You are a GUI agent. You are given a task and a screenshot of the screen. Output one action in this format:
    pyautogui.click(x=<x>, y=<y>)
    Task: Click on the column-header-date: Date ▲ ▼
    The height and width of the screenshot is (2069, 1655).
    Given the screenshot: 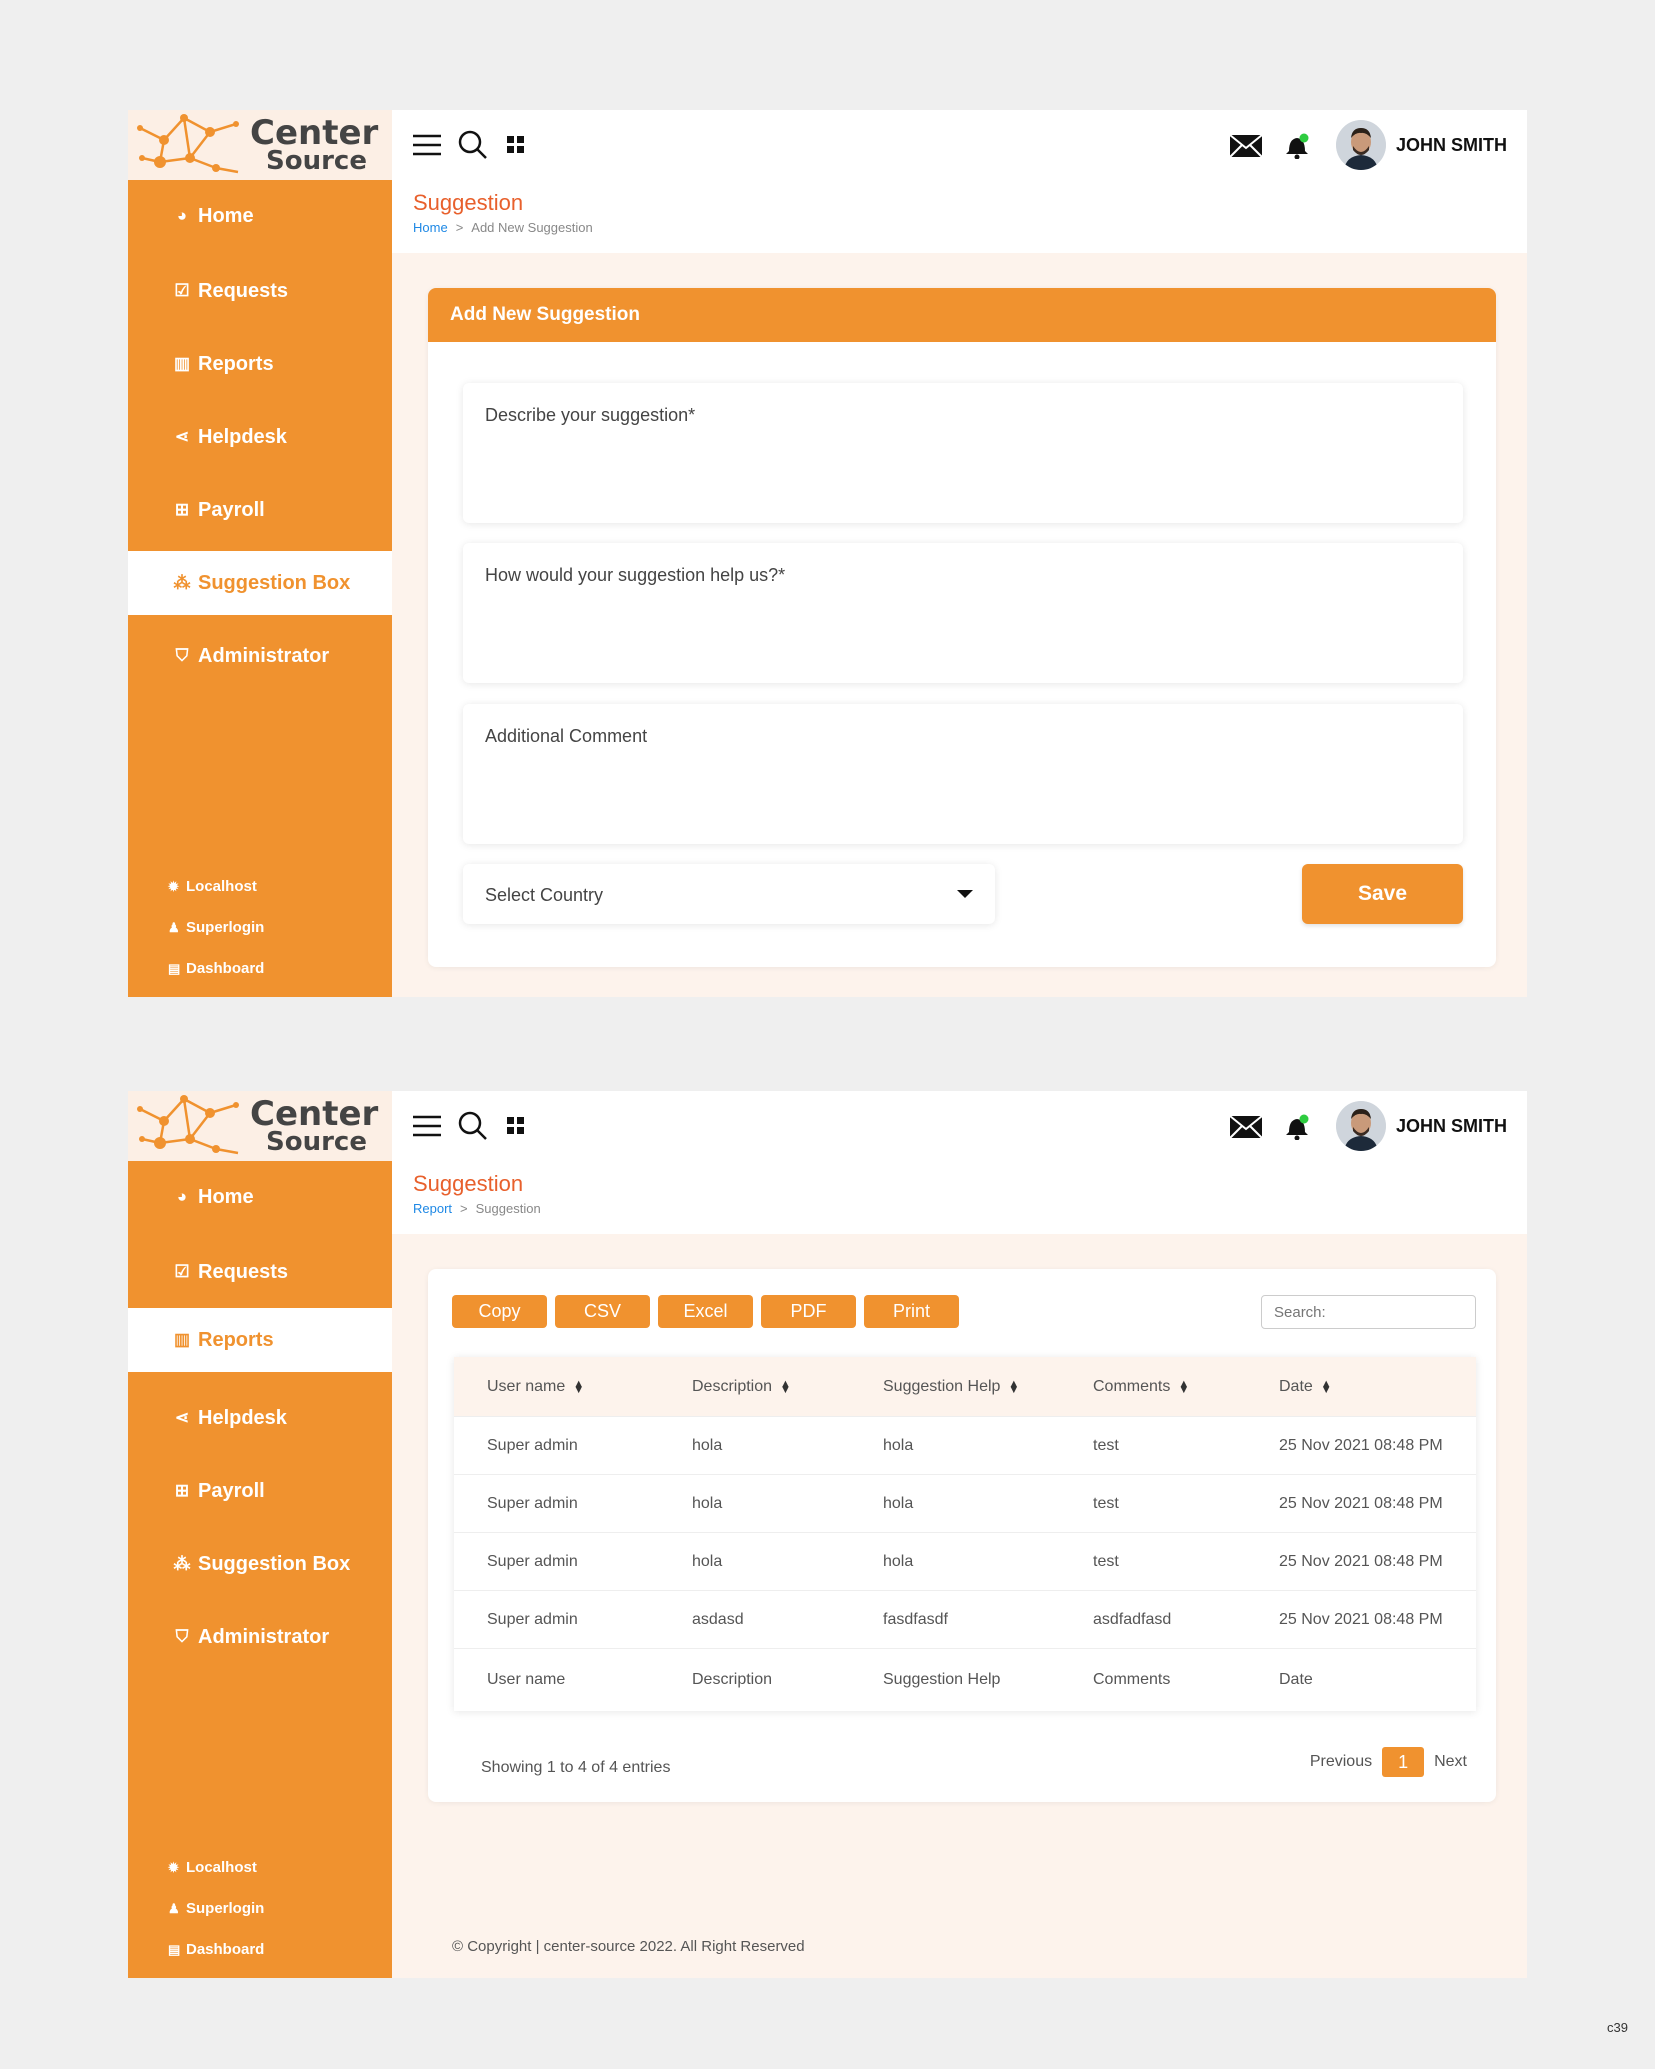 What is the action you would take?
    pyautogui.click(x=1305, y=1386)
    